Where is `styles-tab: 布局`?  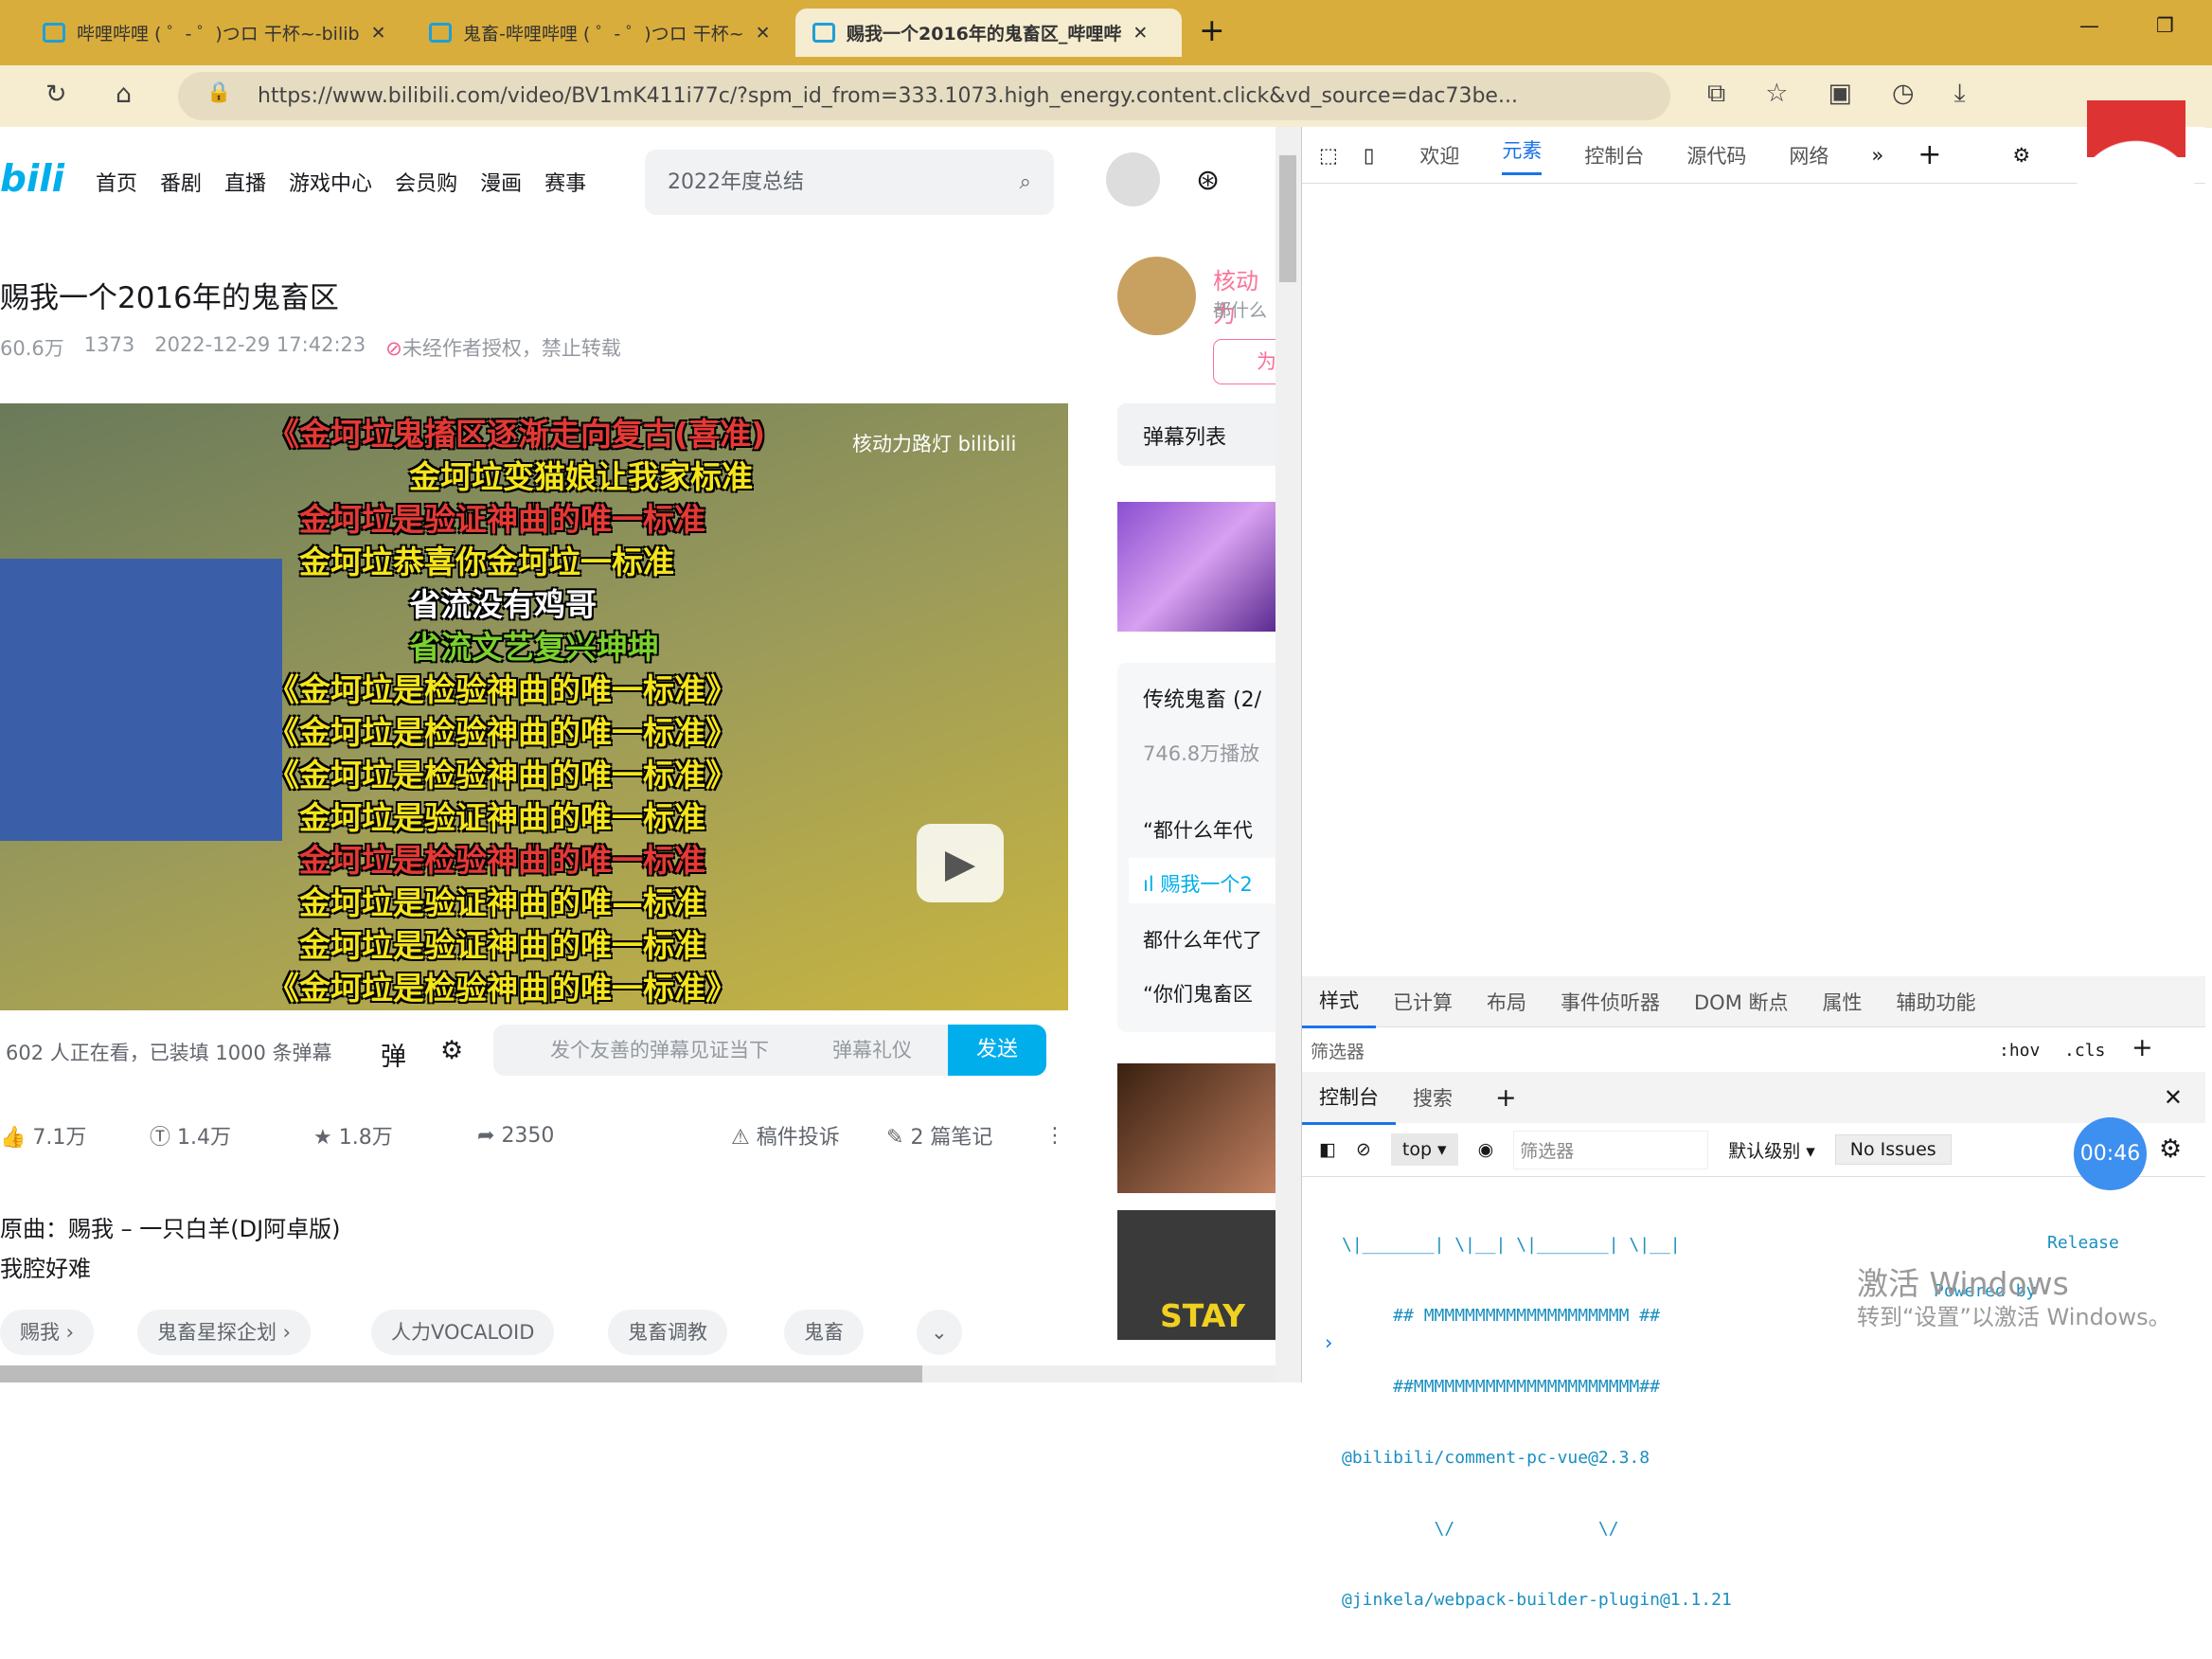
styles-tab: 布局 is located at coordinates (1506, 1002).